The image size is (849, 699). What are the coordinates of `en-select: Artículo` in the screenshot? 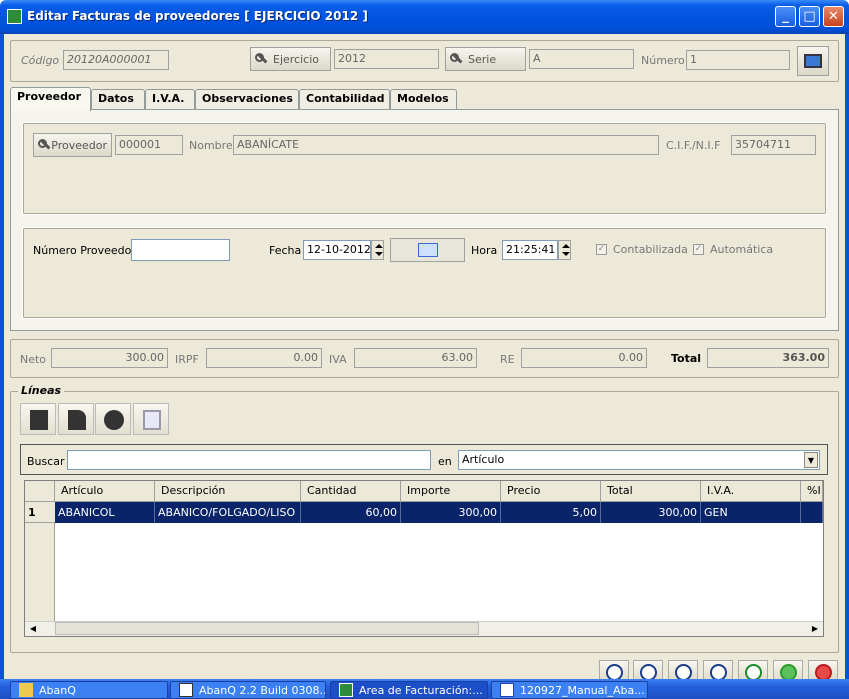 It's located at (639, 460).